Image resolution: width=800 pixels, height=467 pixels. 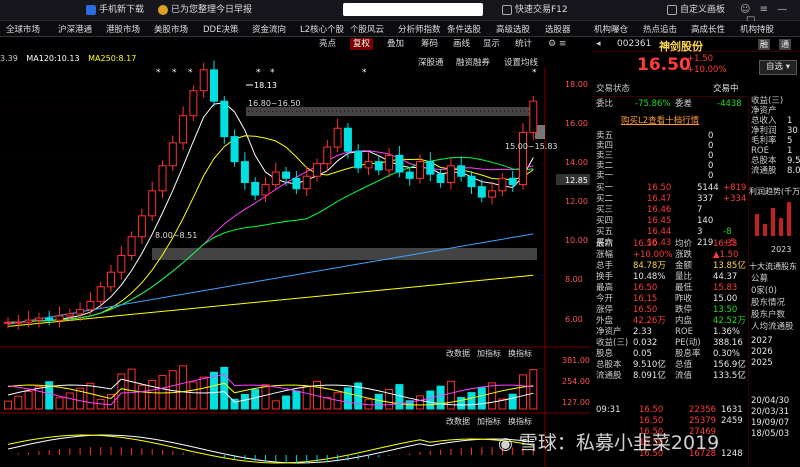 I want to click on menu-institution-hold: 机构持股, so click(x=757, y=29).